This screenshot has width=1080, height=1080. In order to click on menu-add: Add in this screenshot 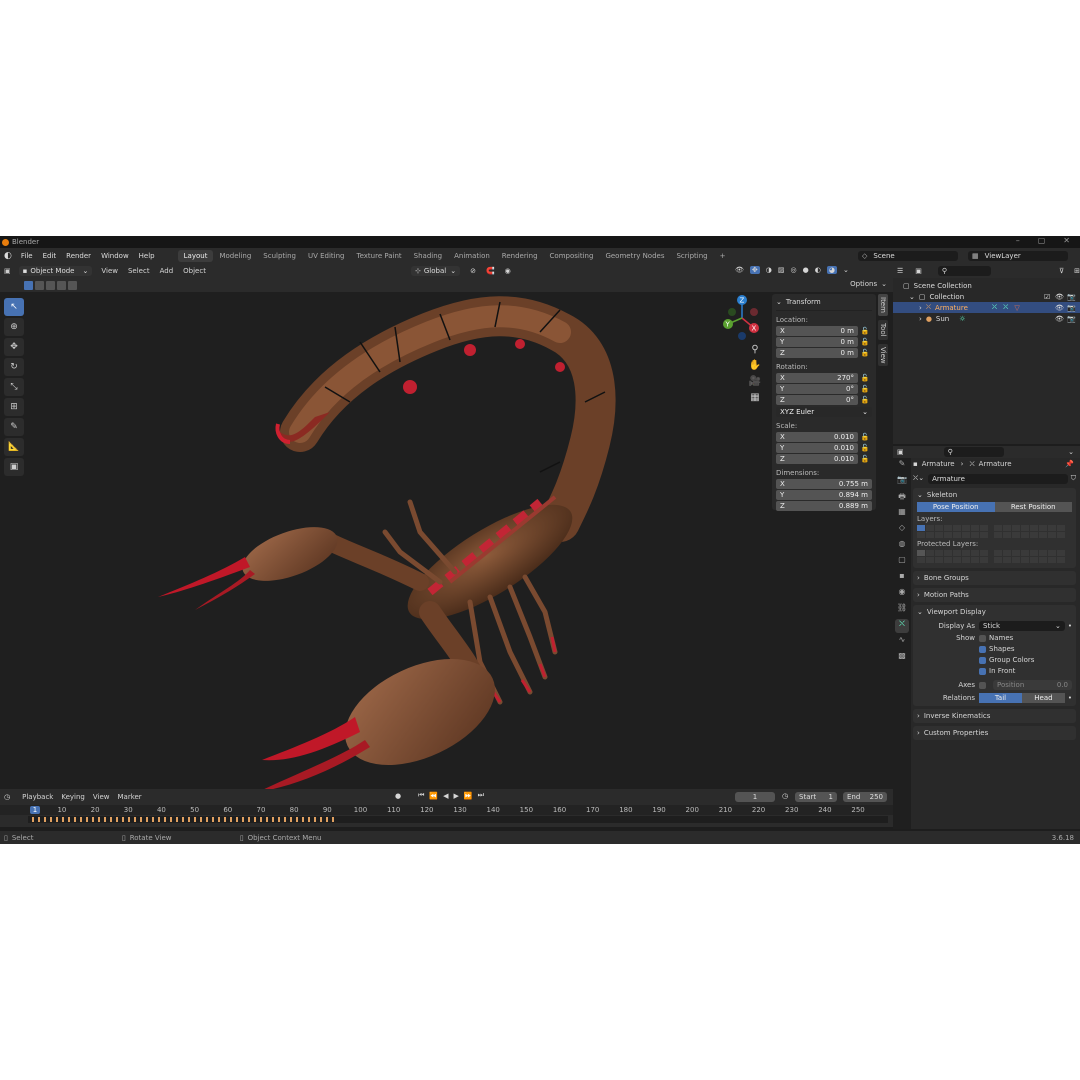, I will do `click(167, 271)`.